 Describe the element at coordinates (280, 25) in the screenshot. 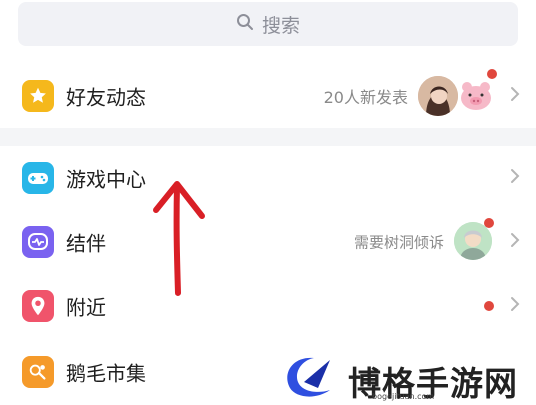

I see `search-placeholder: 搜索` at that location.